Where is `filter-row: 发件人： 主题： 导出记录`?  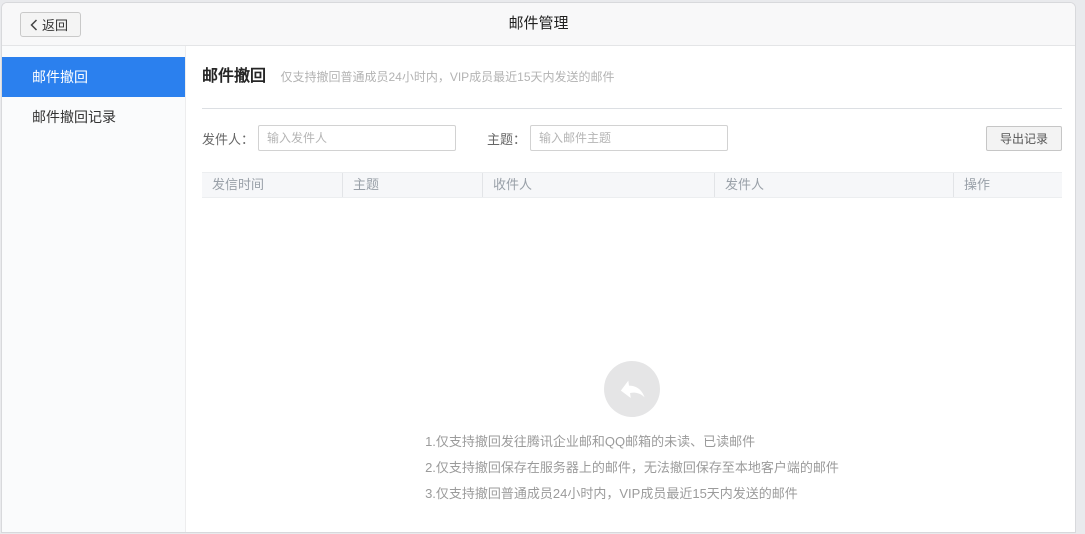
filter-row: 发件人： 主题： 导出记录 is located at coordinates (632, 138).